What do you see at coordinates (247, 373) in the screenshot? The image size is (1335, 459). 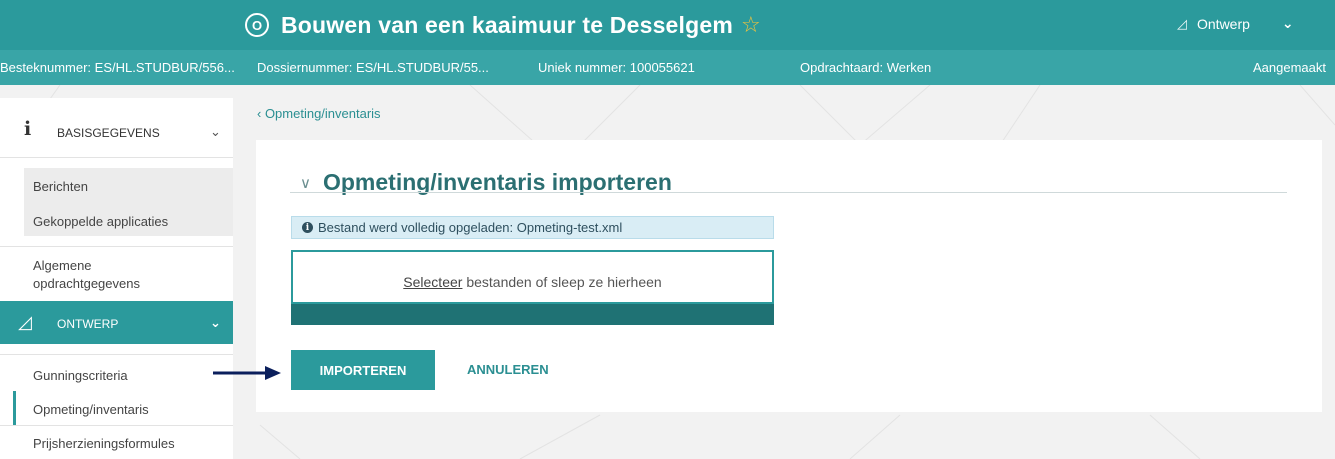 I see `pointer-arrow` at bounding box center [247, 373].